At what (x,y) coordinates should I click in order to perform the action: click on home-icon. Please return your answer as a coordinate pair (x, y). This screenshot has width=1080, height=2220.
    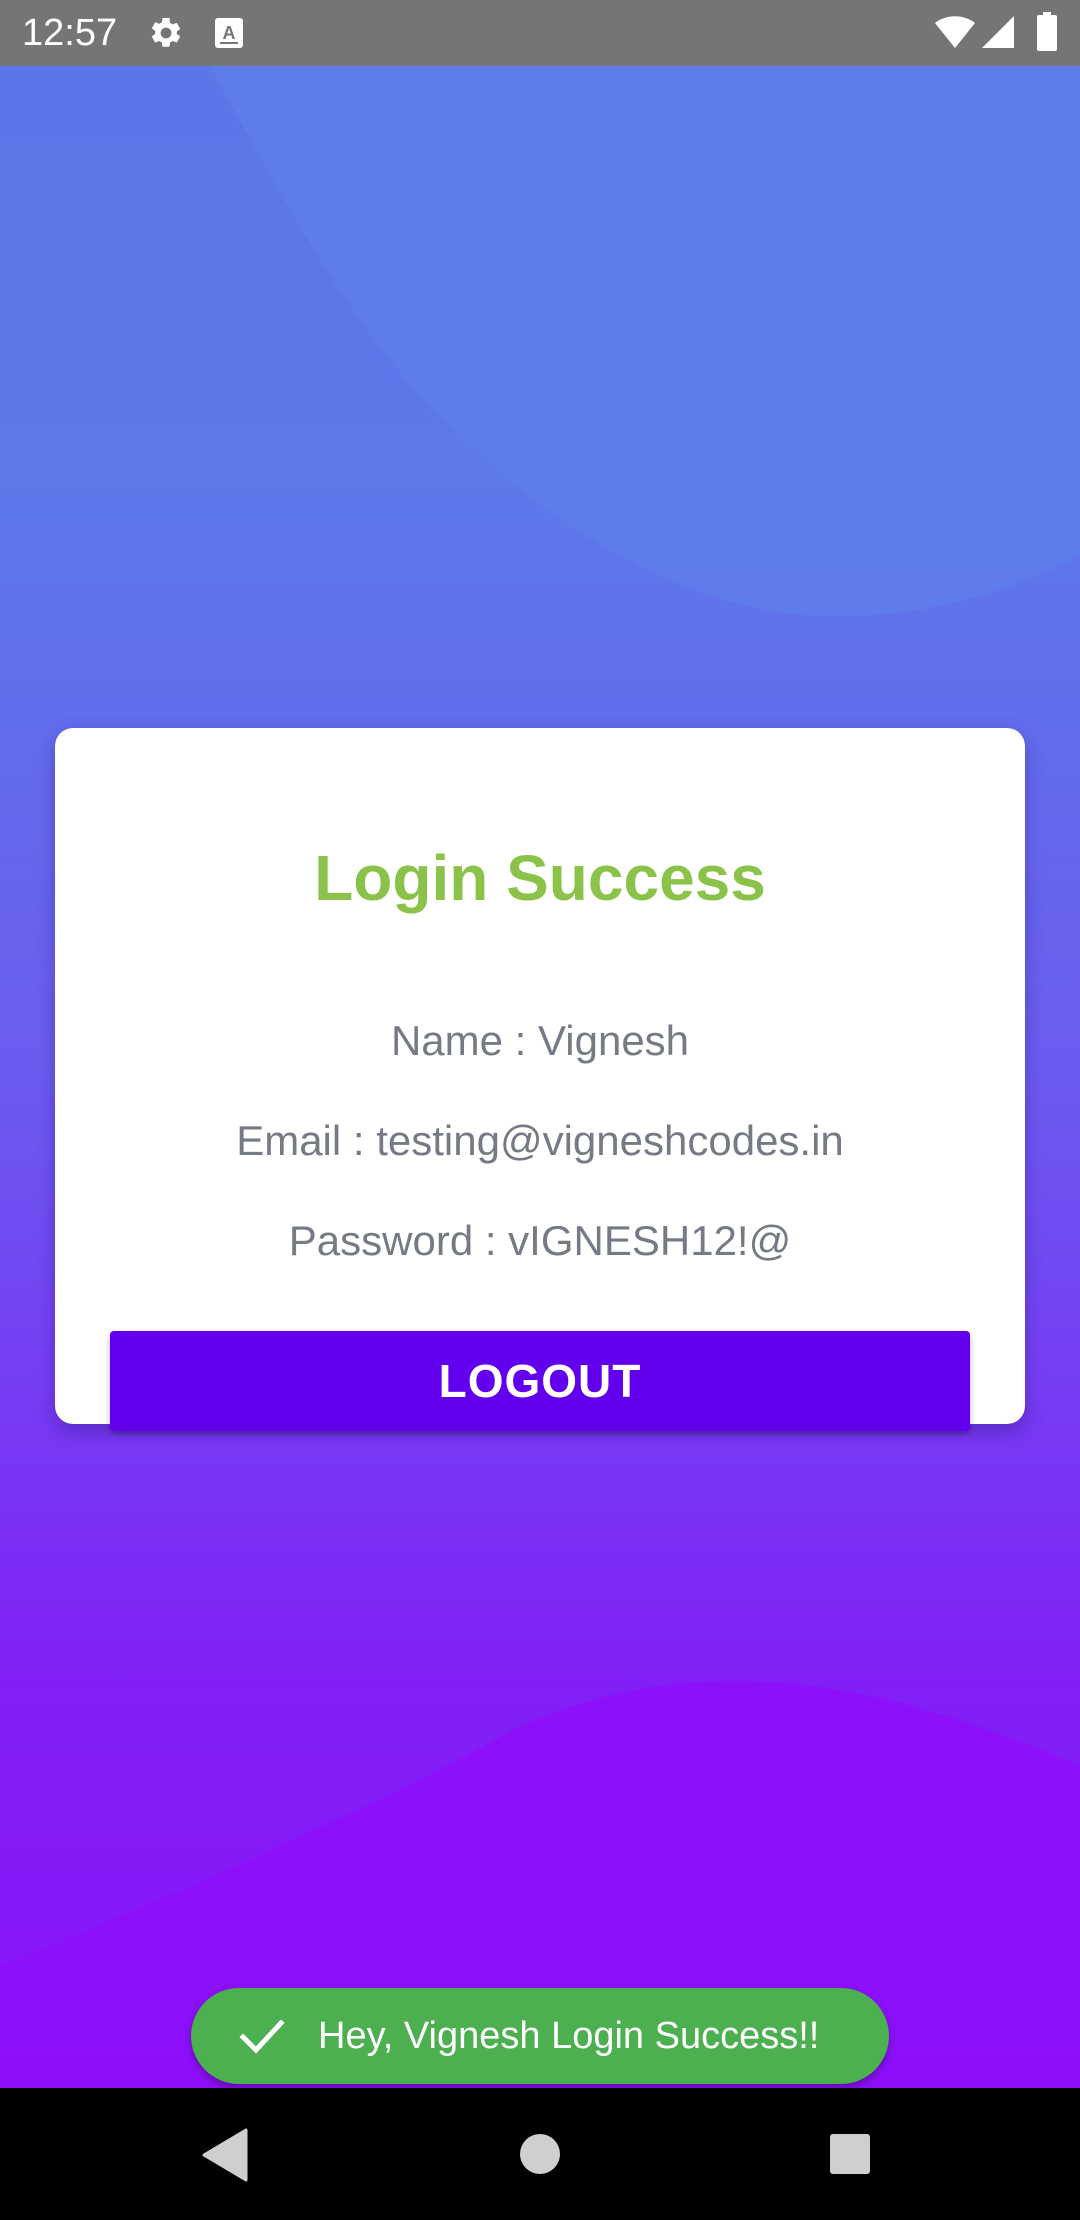
    Looking at the image, I should click on (540, 2154).